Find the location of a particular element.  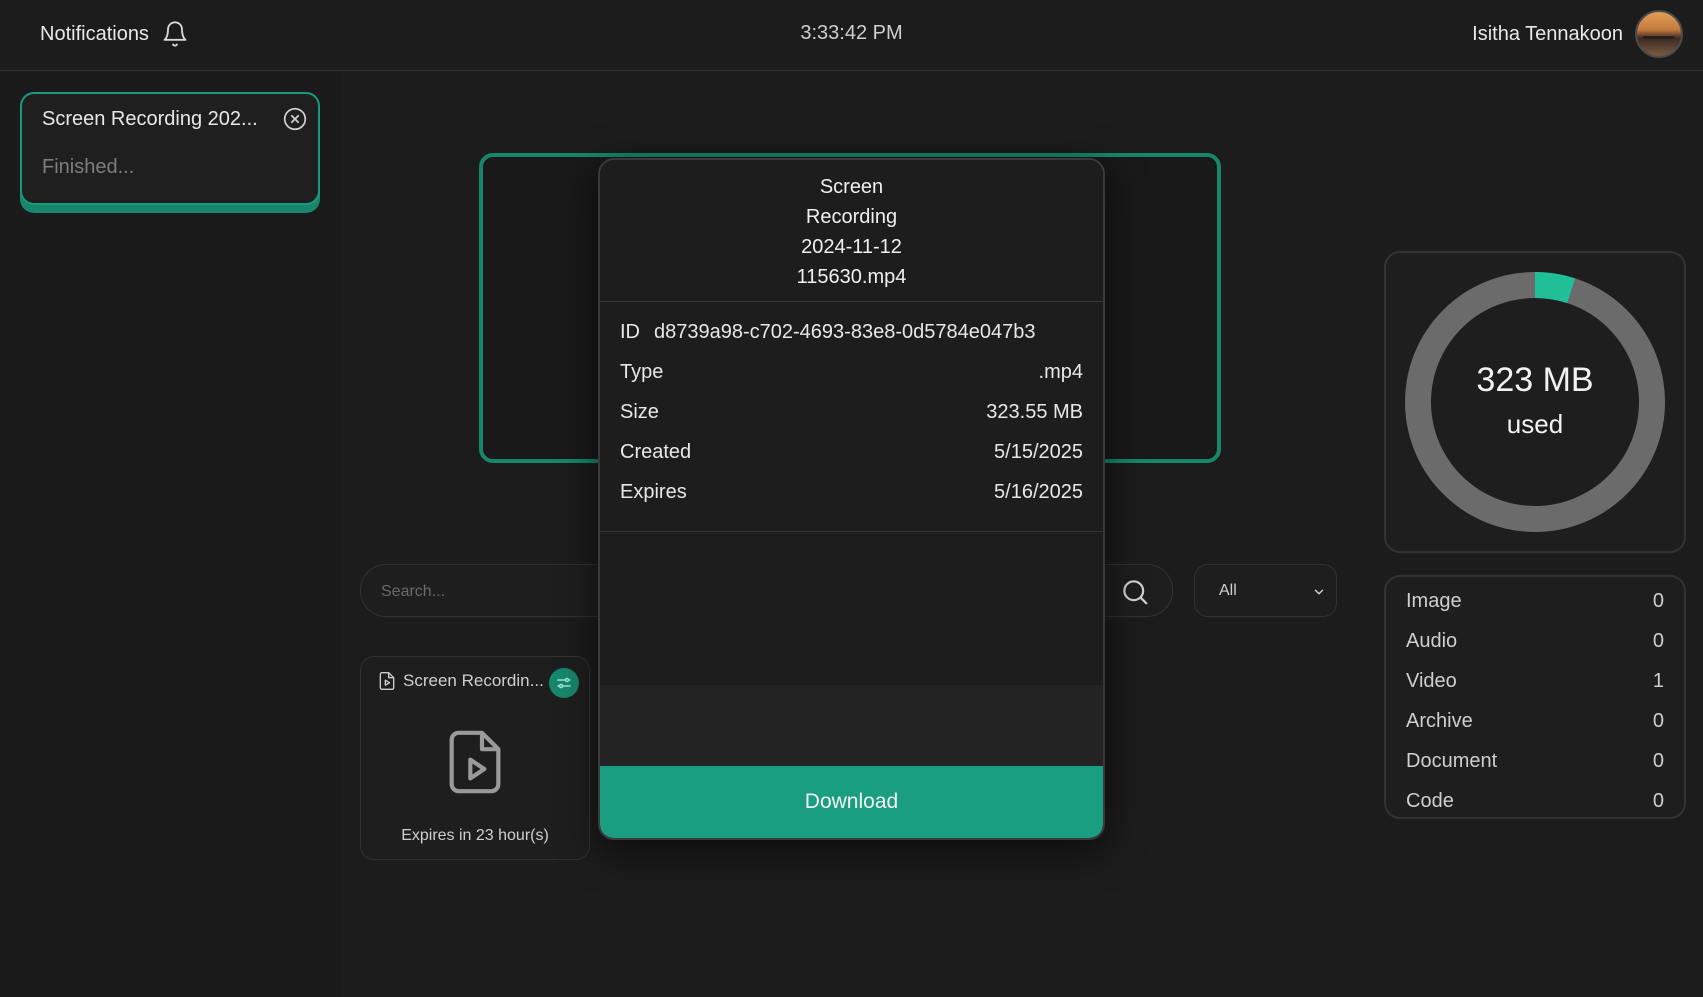

category-row-audio: Audio 0 is located at coordinates (1535, 641).